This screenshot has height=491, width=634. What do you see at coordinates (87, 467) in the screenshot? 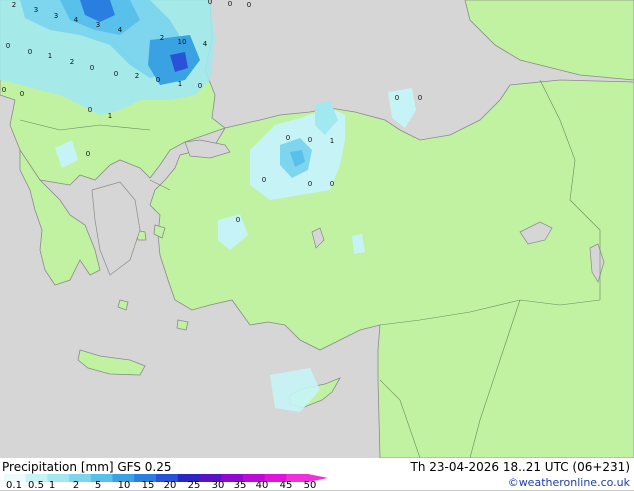
I see `title-label: Precipitation [mm] GFS 0.25` at bounding box center [87, 467].